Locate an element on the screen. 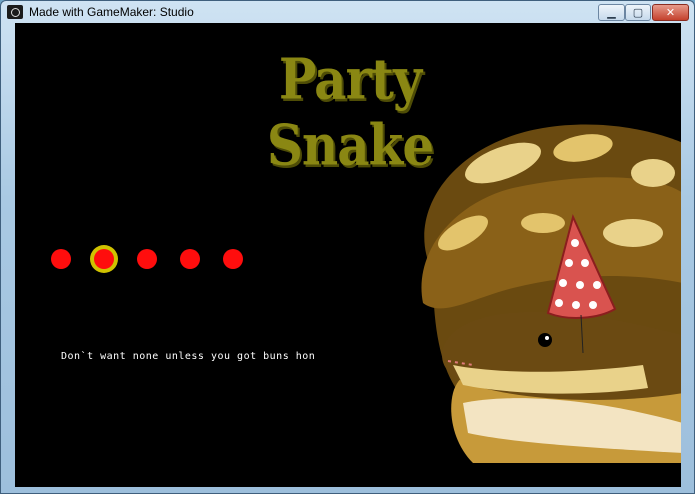 This screenshot has width=695, height=494. maximize-button: ▢ is located at coordinates (638, 12).